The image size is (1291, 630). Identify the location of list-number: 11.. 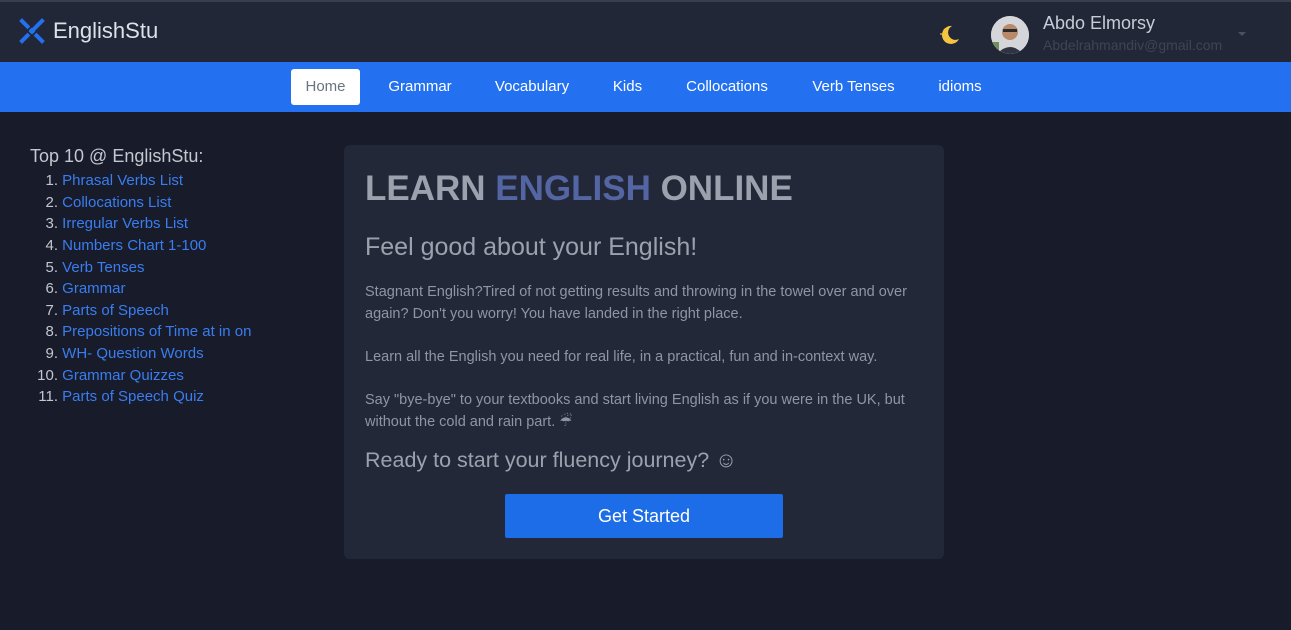
(48, 397).